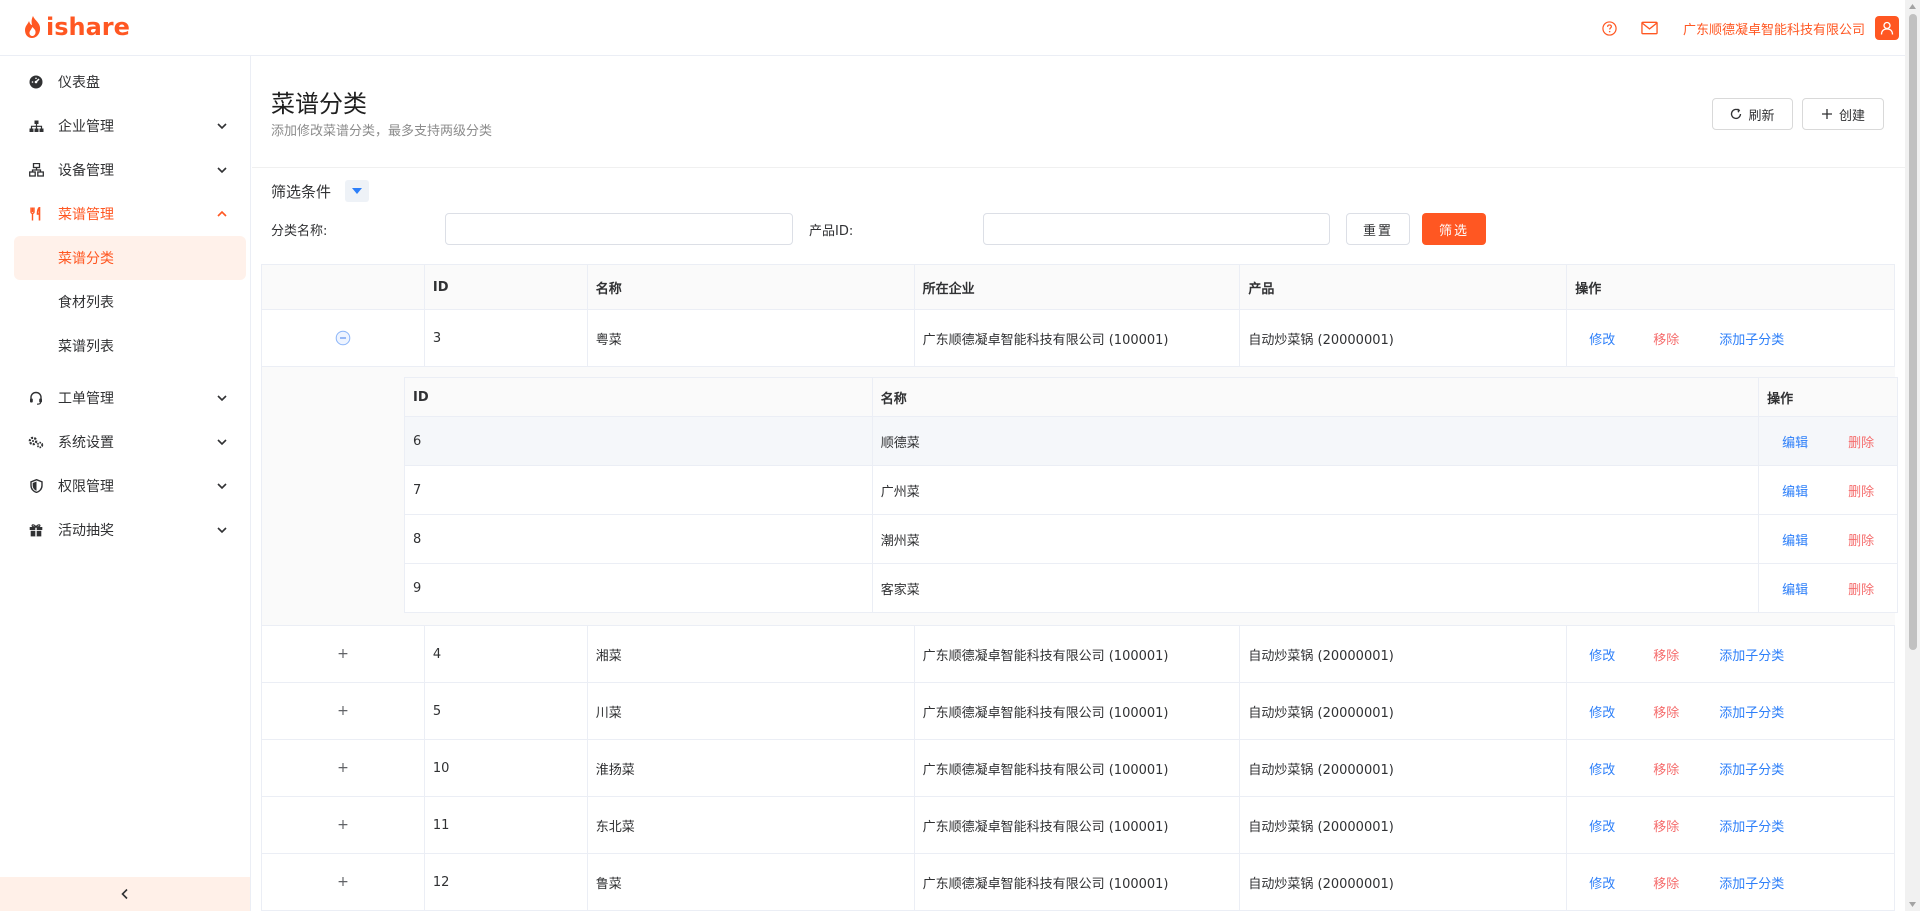 This screenshot has height=911, width=1920. Describe the element at coordinates (36, 126) in the screenshot. I see `org-icon` at that location.